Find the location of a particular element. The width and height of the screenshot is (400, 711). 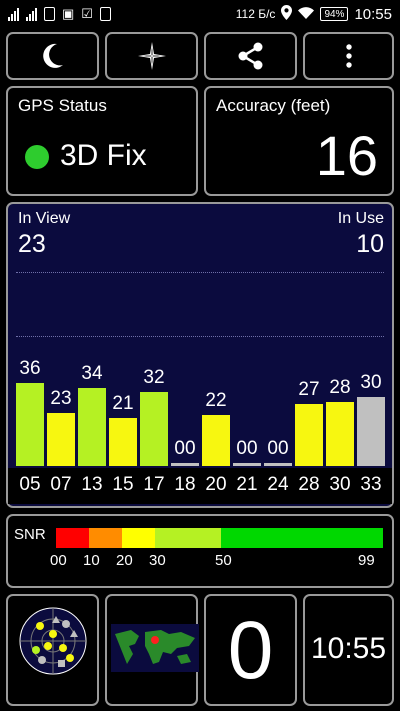

clock-time: 10:55 is located at coordinates (348, 648).